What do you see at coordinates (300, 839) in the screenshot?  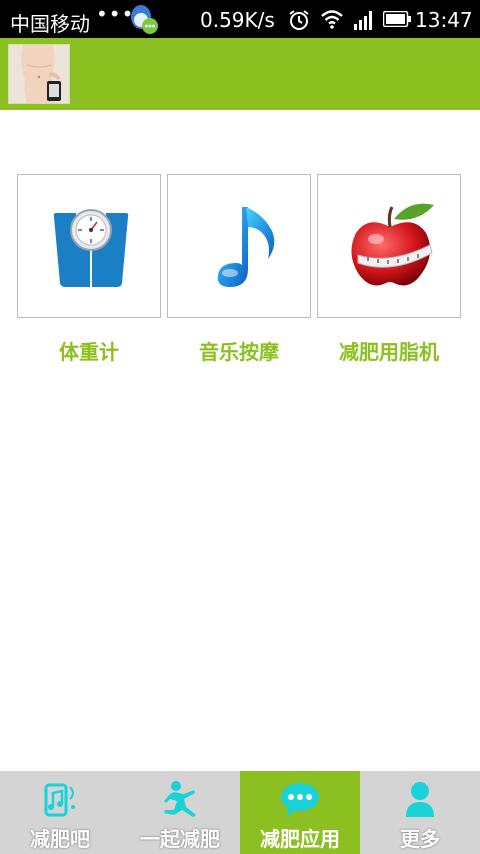 I see `nav-label: 减肥应用` at bounding box center [300, 839].